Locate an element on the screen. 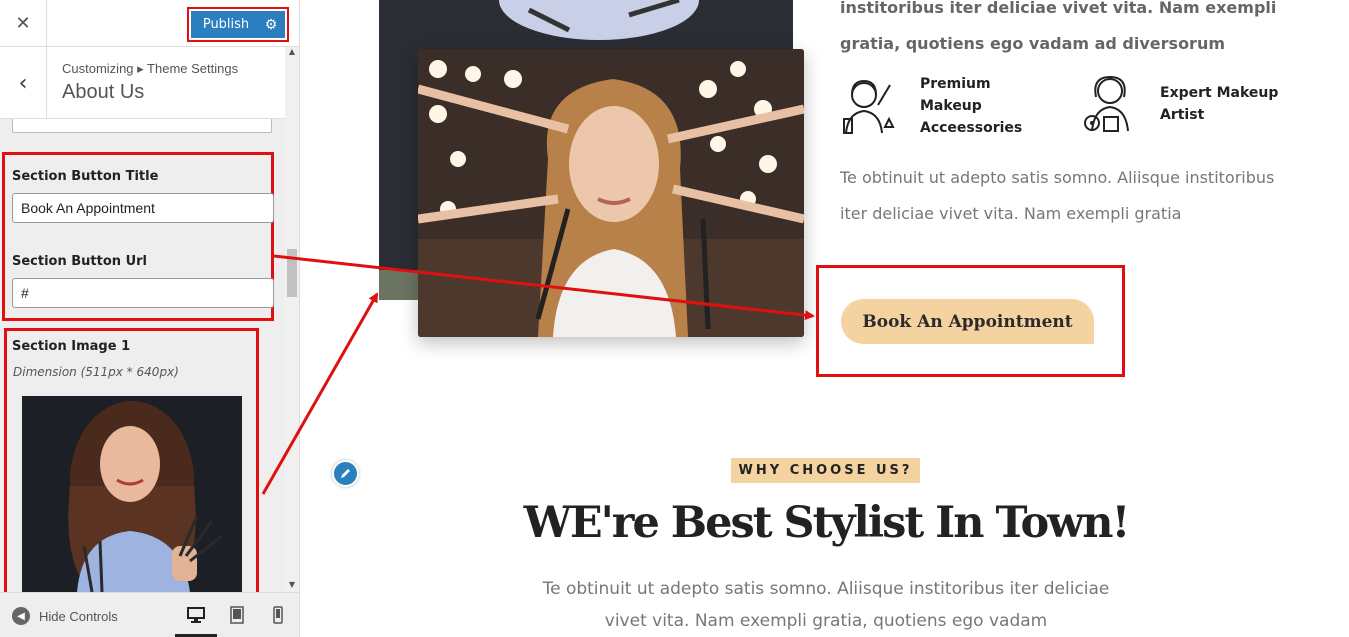  hide-controls-button: ◀ Hide Controls is located at coordinates (65, 616).